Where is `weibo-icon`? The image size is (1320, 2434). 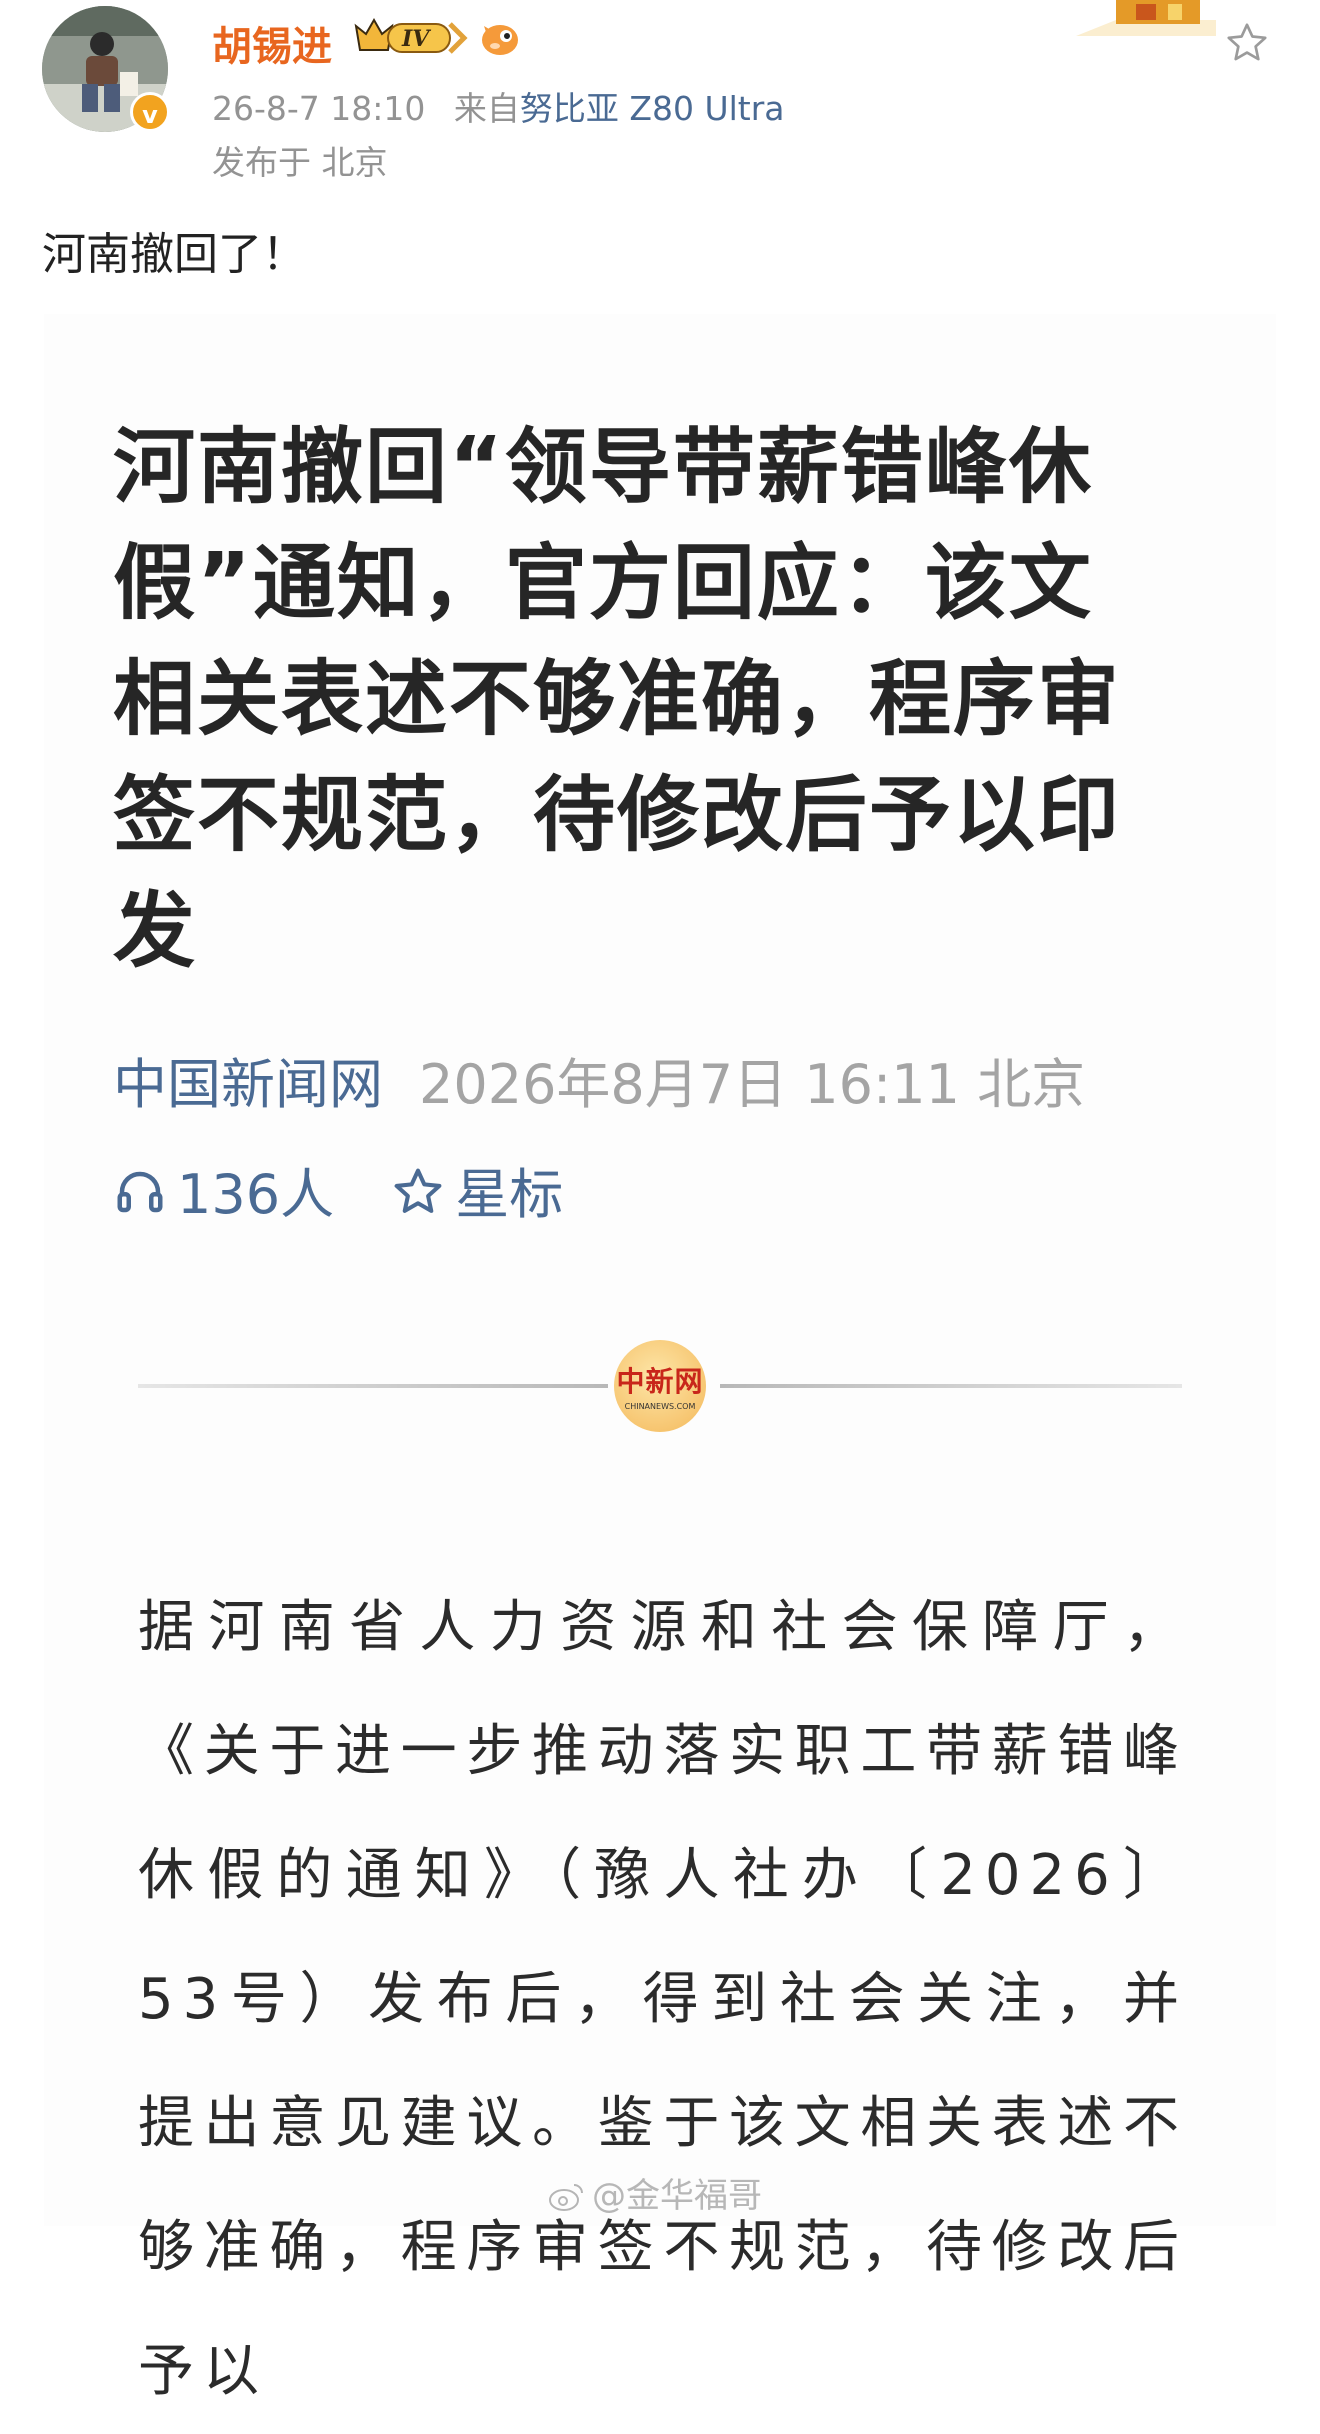
weibo-icon is located at coordinates (566, 2197).